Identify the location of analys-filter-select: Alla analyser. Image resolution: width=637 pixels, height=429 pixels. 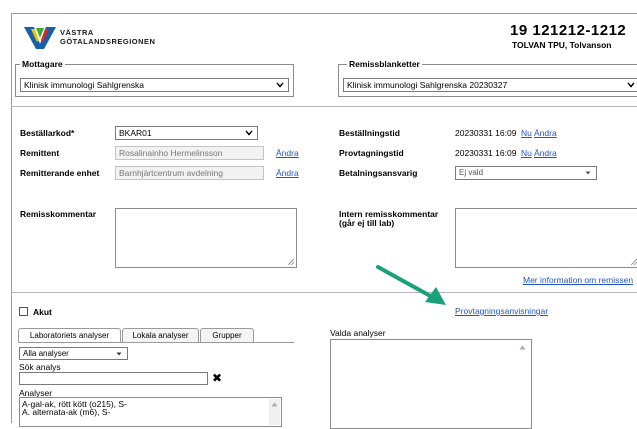
(73, 353).